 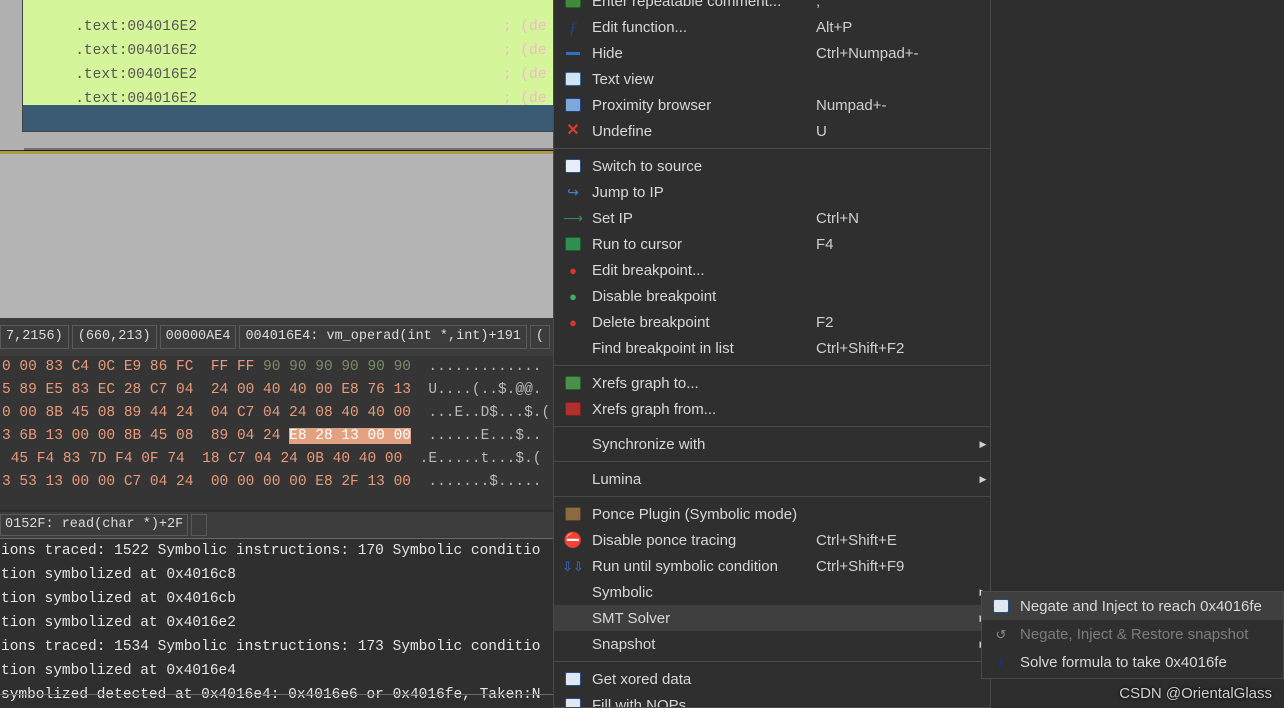 I want to click on negate-inject-icon, so click(x=1001, y=606).